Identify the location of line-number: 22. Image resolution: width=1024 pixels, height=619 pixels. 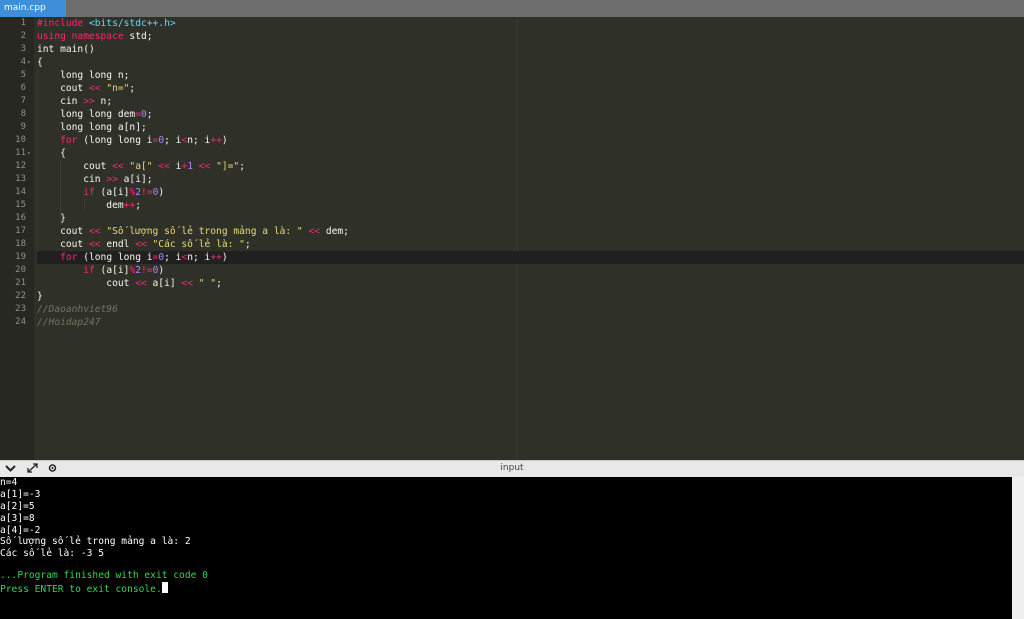
(20, 296).